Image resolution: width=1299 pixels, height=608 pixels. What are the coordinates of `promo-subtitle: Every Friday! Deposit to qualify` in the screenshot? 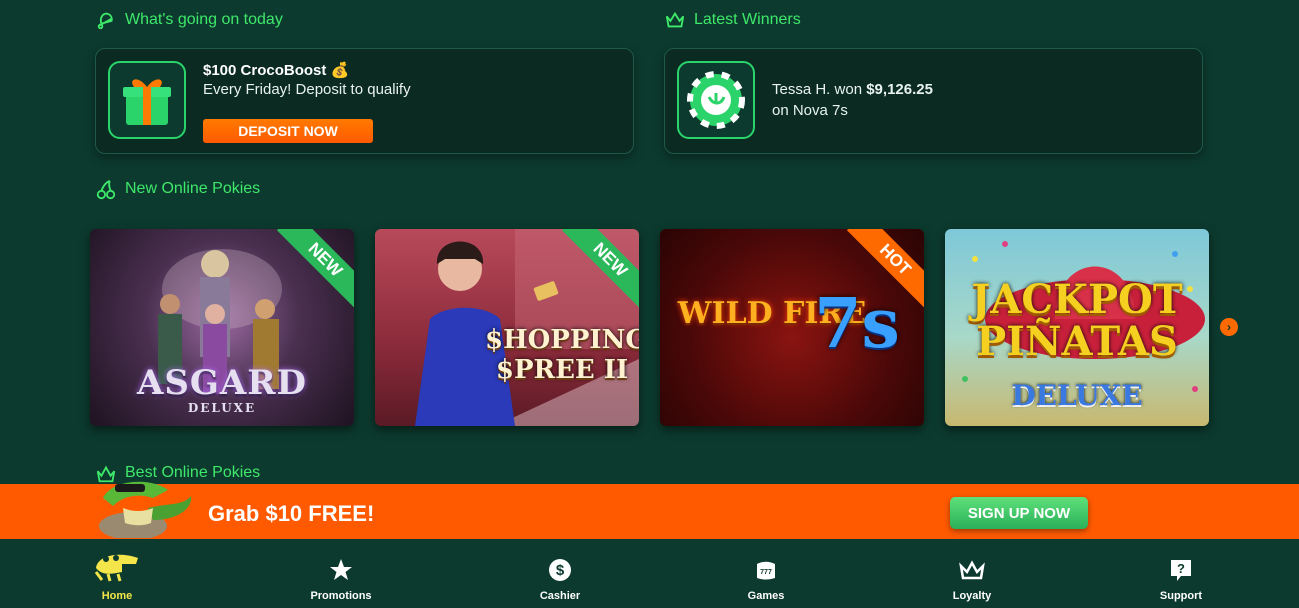 It's located at (307, 89).